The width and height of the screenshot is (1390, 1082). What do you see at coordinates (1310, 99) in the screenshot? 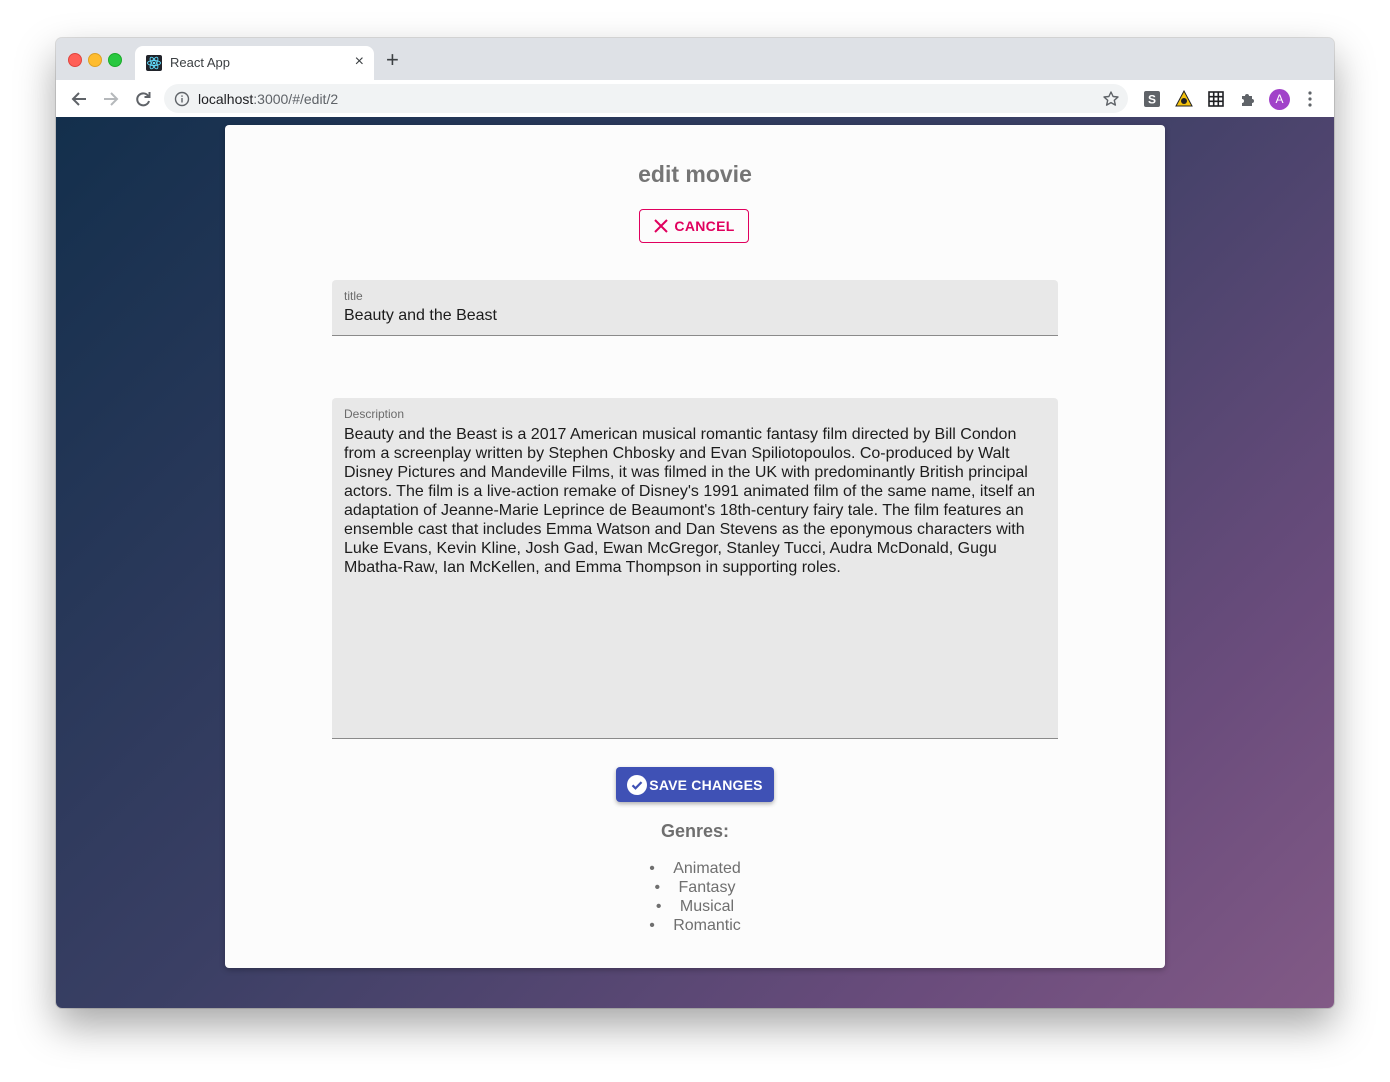
I see `kebab-menu-icon` at bounding box center [1310, 99].